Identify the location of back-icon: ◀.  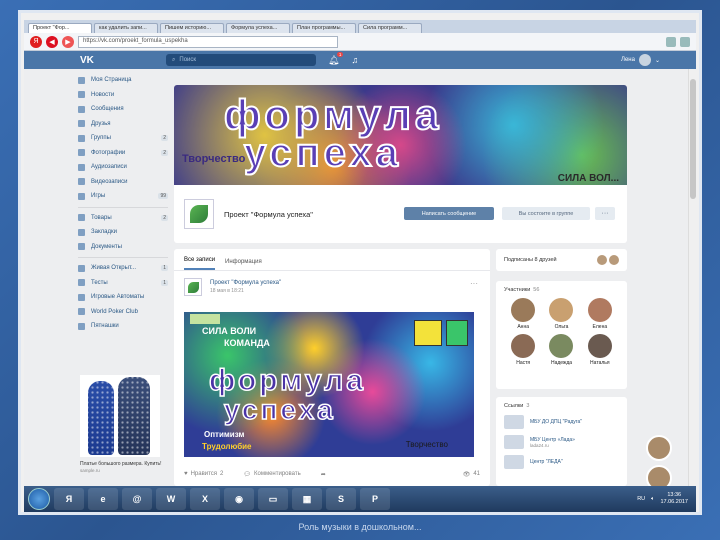
(52, 41).